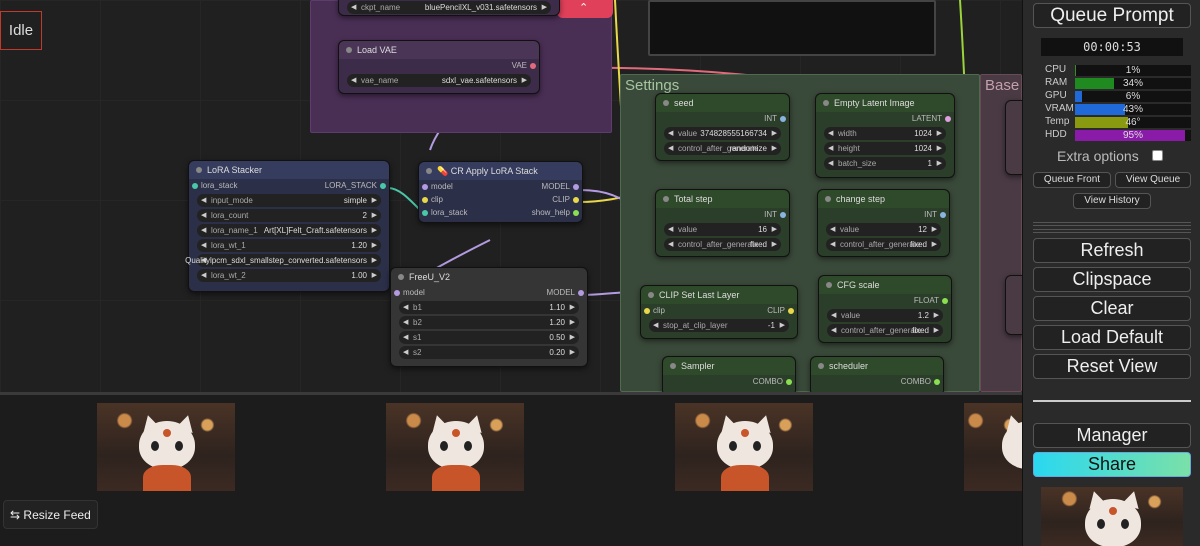  I want to click on sampler-node: Sampler COMBO, so click(729, 374).